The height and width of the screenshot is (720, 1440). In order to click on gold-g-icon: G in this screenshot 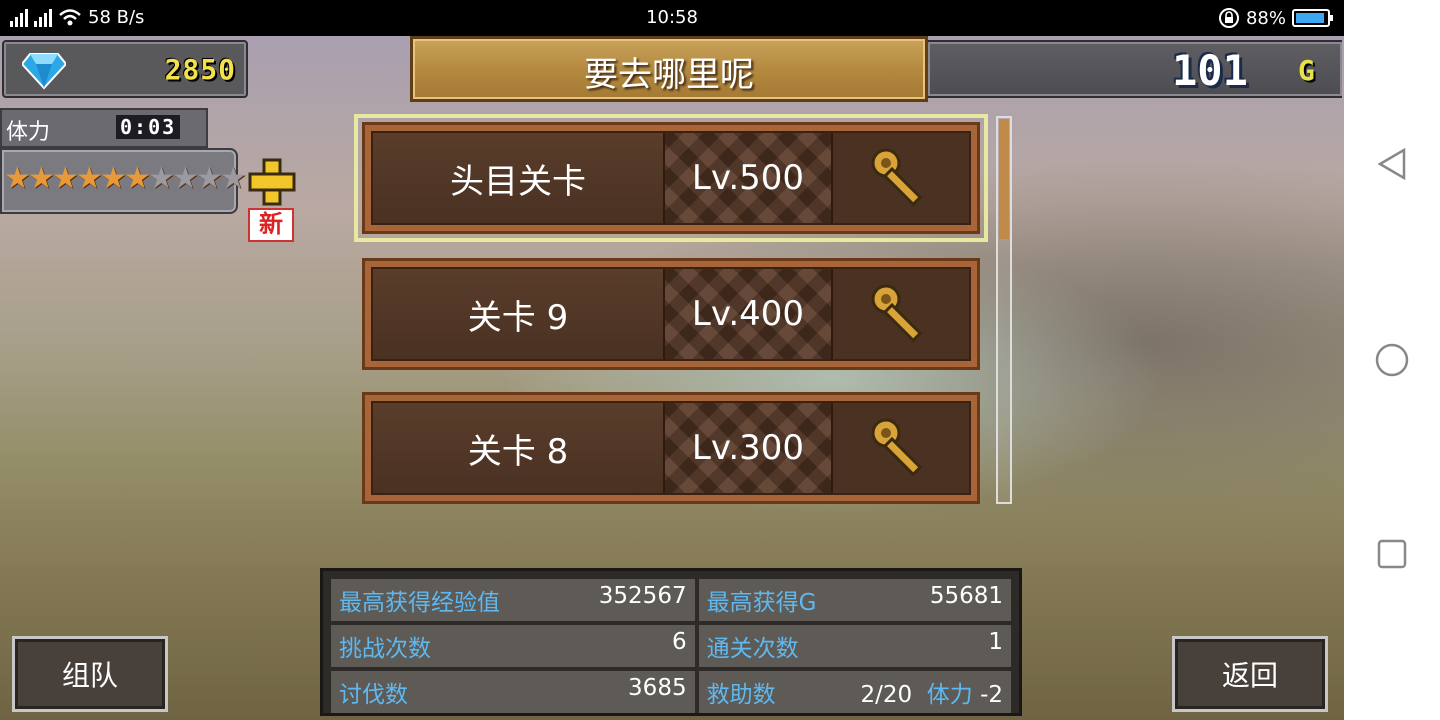, I will do `click(1306, 70)`.